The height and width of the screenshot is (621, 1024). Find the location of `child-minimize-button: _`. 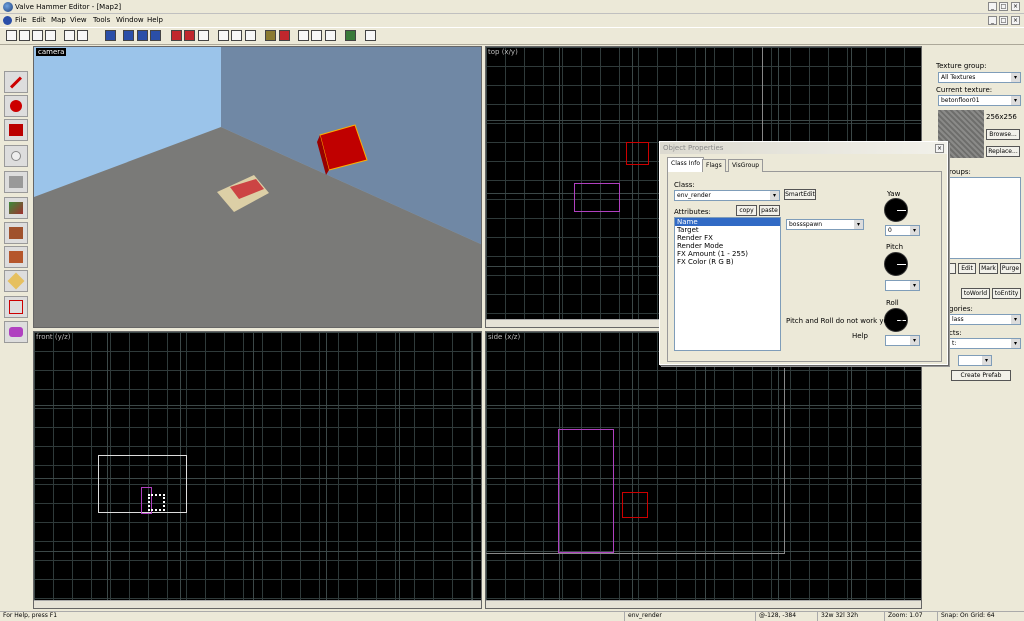

child-minimize-button: _ is located at coordinates (992, 20).